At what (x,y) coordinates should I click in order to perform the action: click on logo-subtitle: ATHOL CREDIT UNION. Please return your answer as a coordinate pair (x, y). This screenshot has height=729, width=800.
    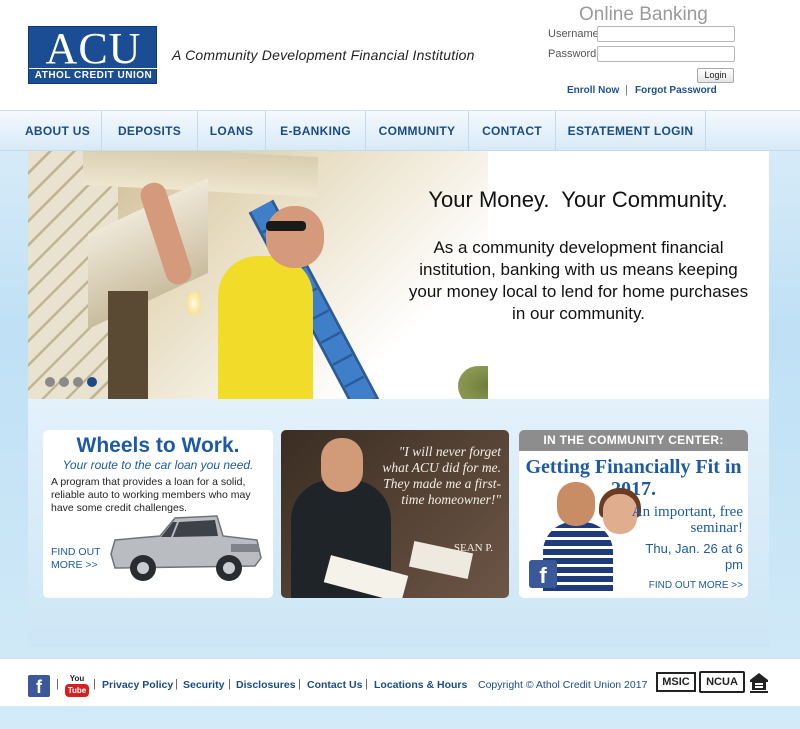
    Looking at the image, I should click on (93, 74).